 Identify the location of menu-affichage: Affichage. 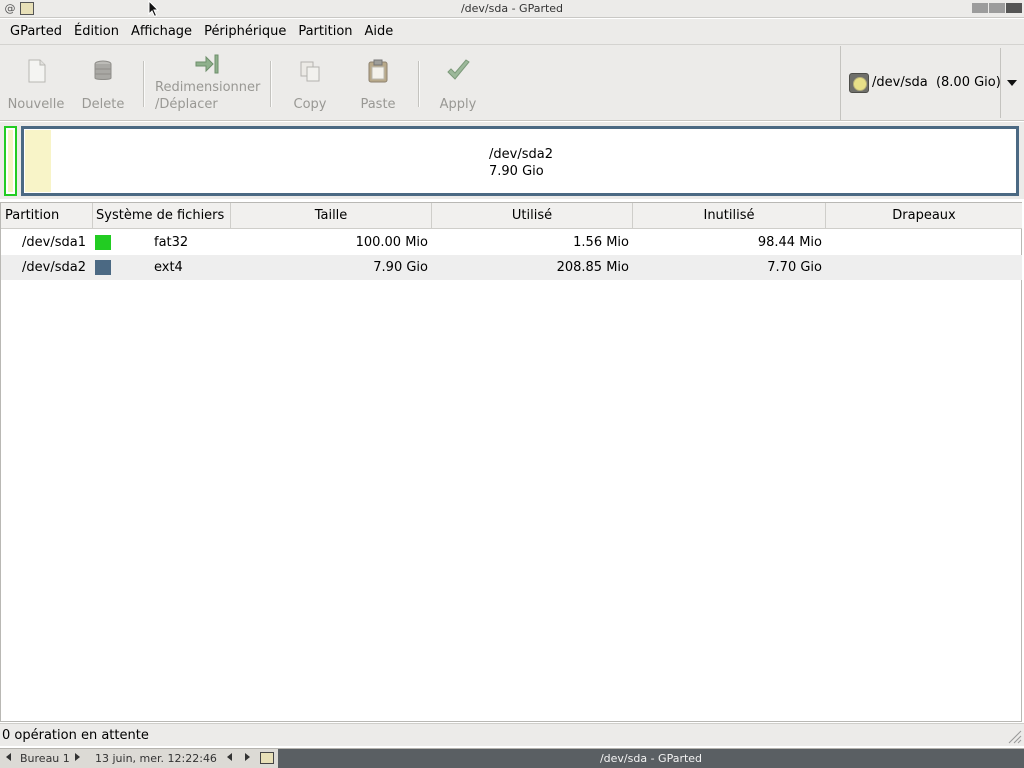
(161, 31).